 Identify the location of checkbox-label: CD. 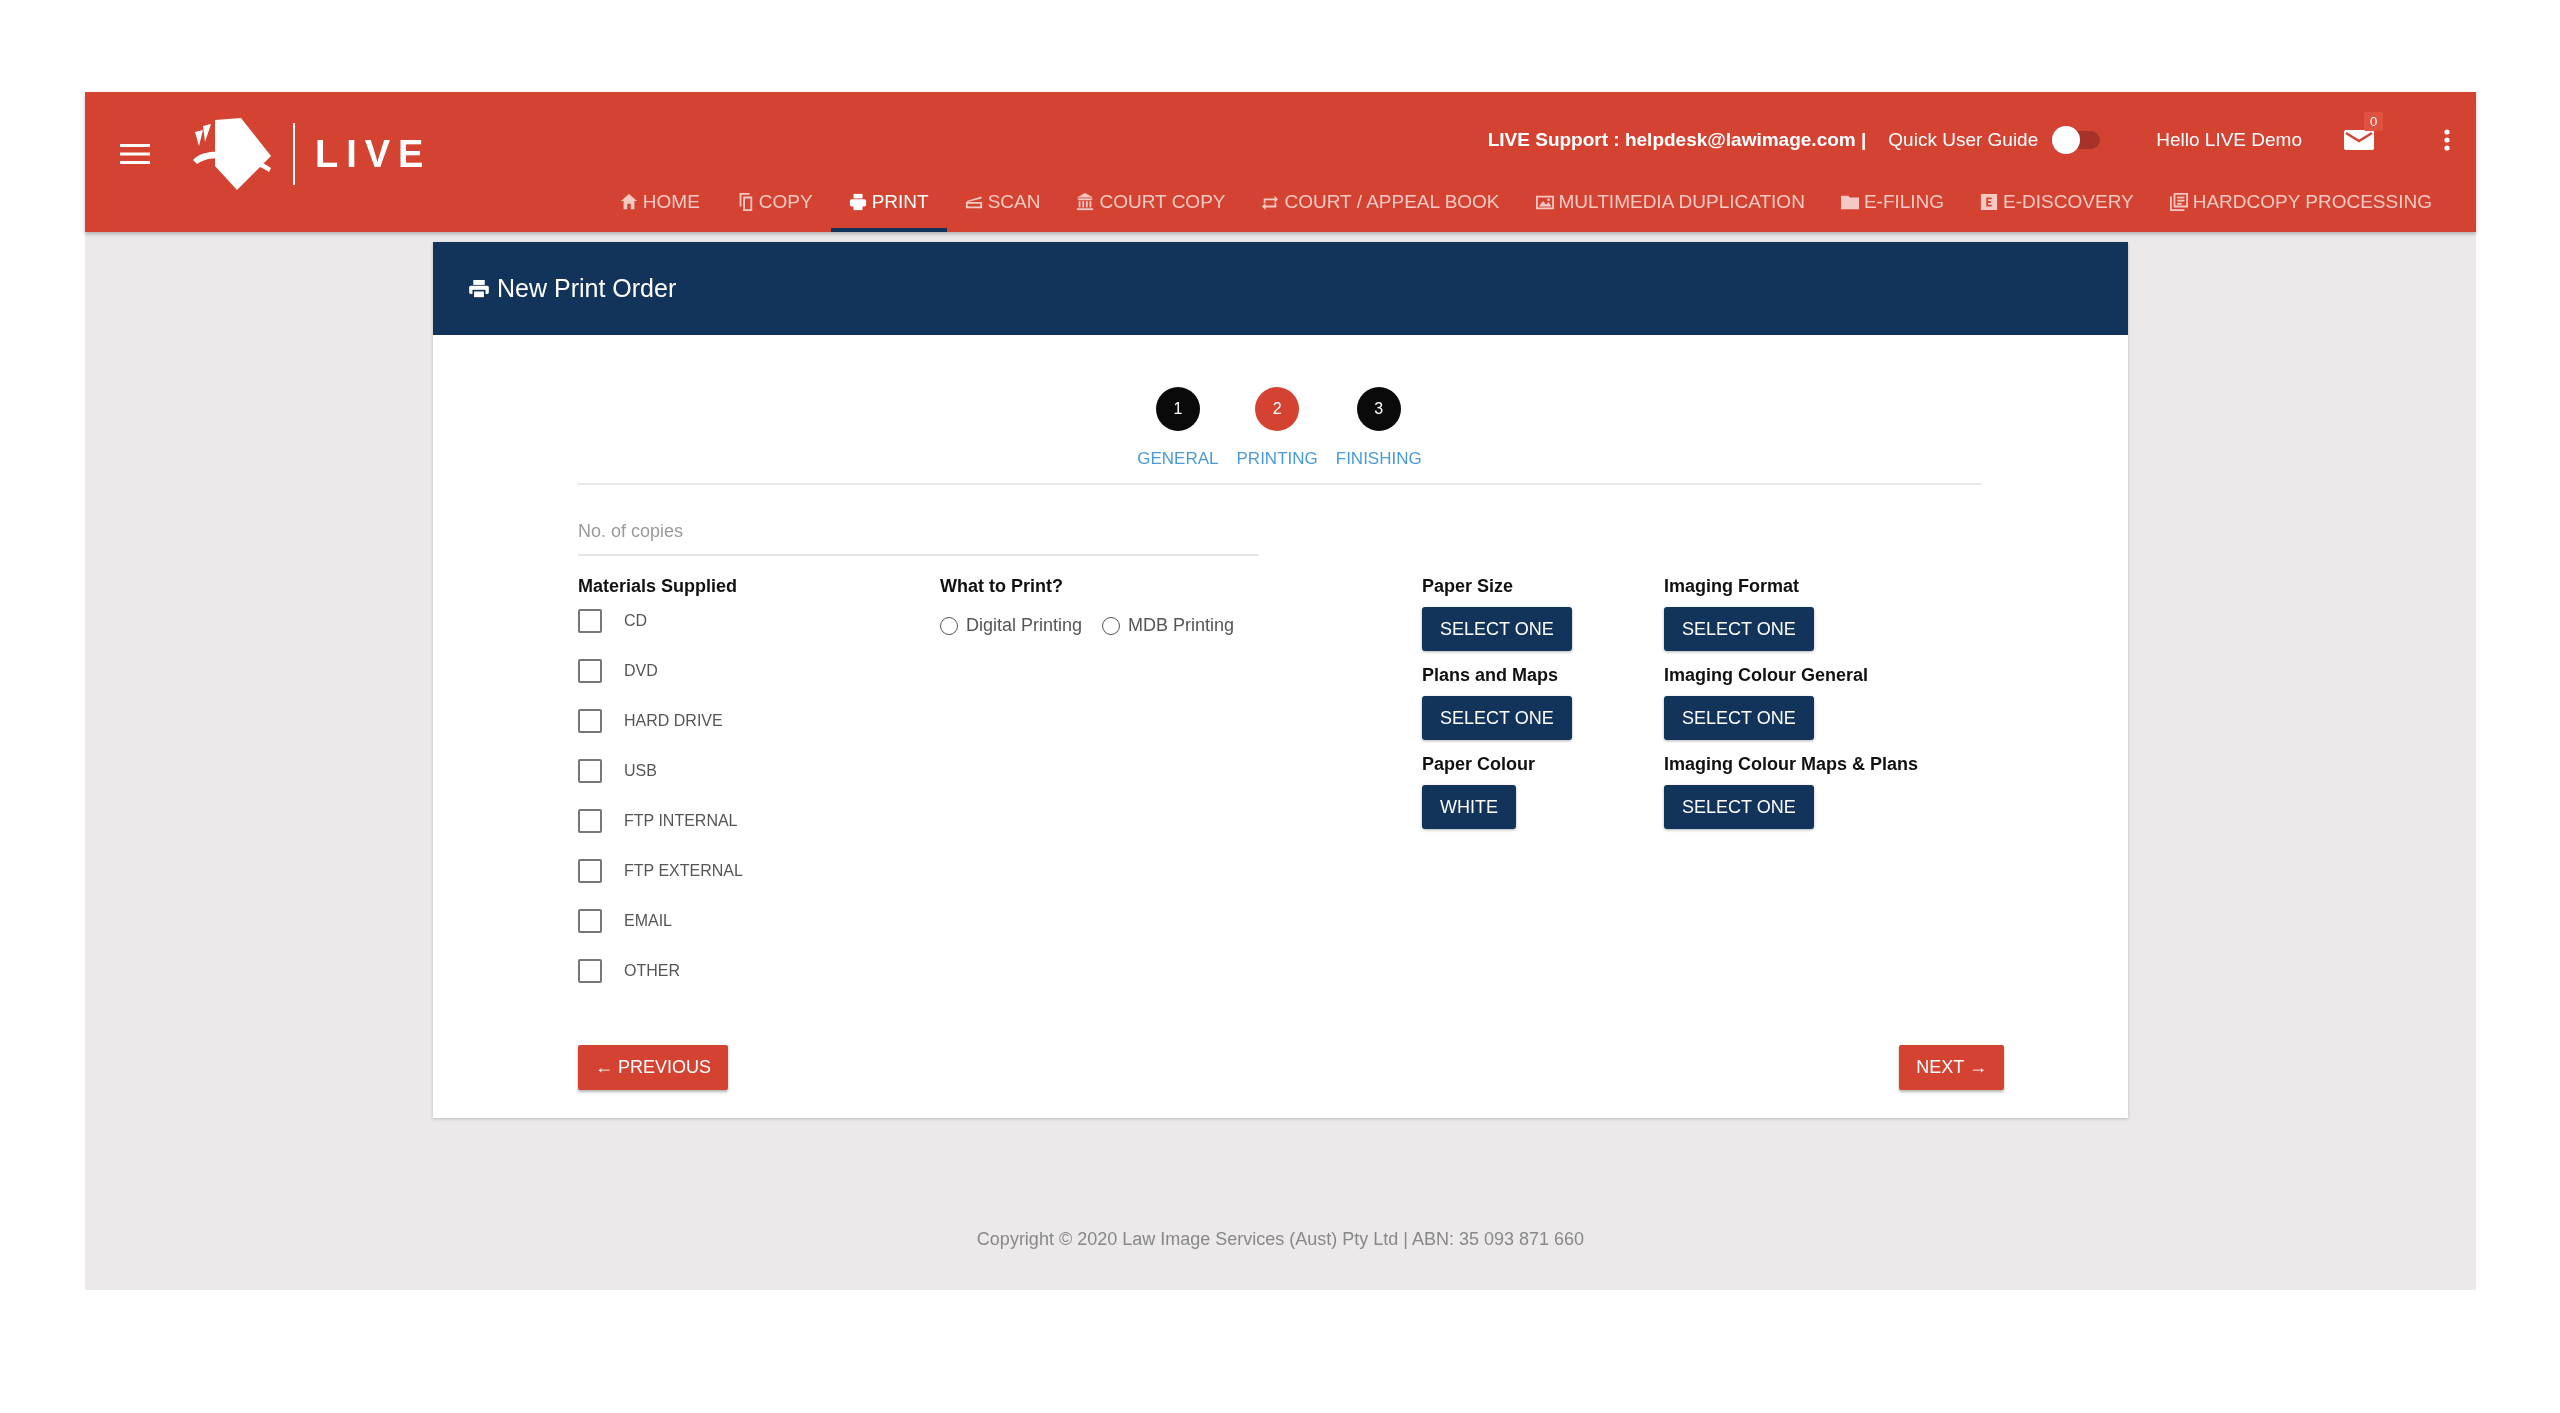
(636, 620).